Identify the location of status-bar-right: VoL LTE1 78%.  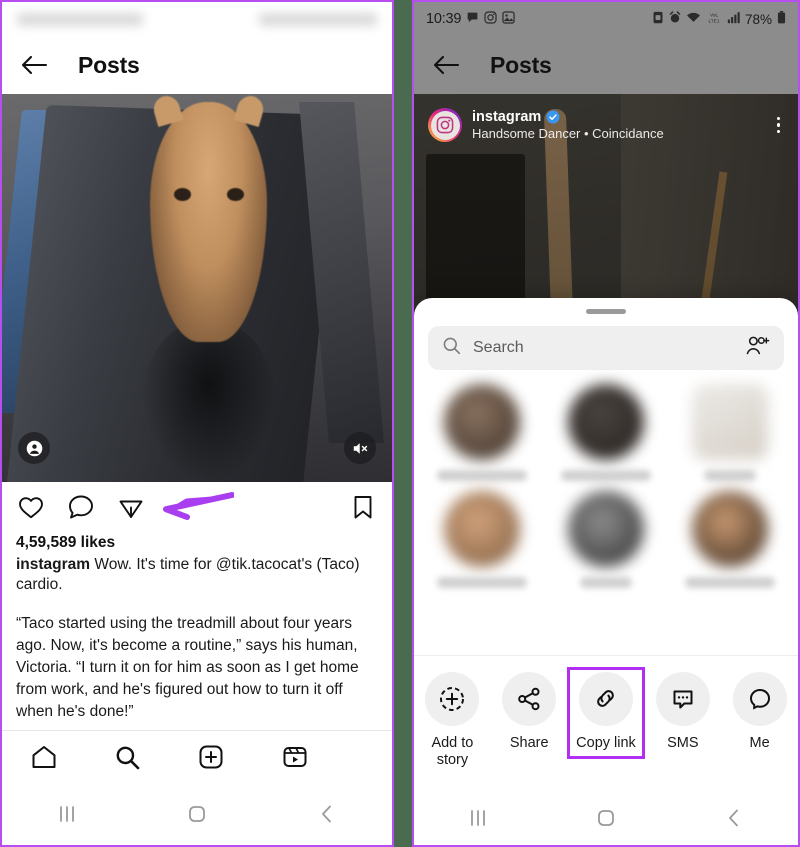
(719, 19).